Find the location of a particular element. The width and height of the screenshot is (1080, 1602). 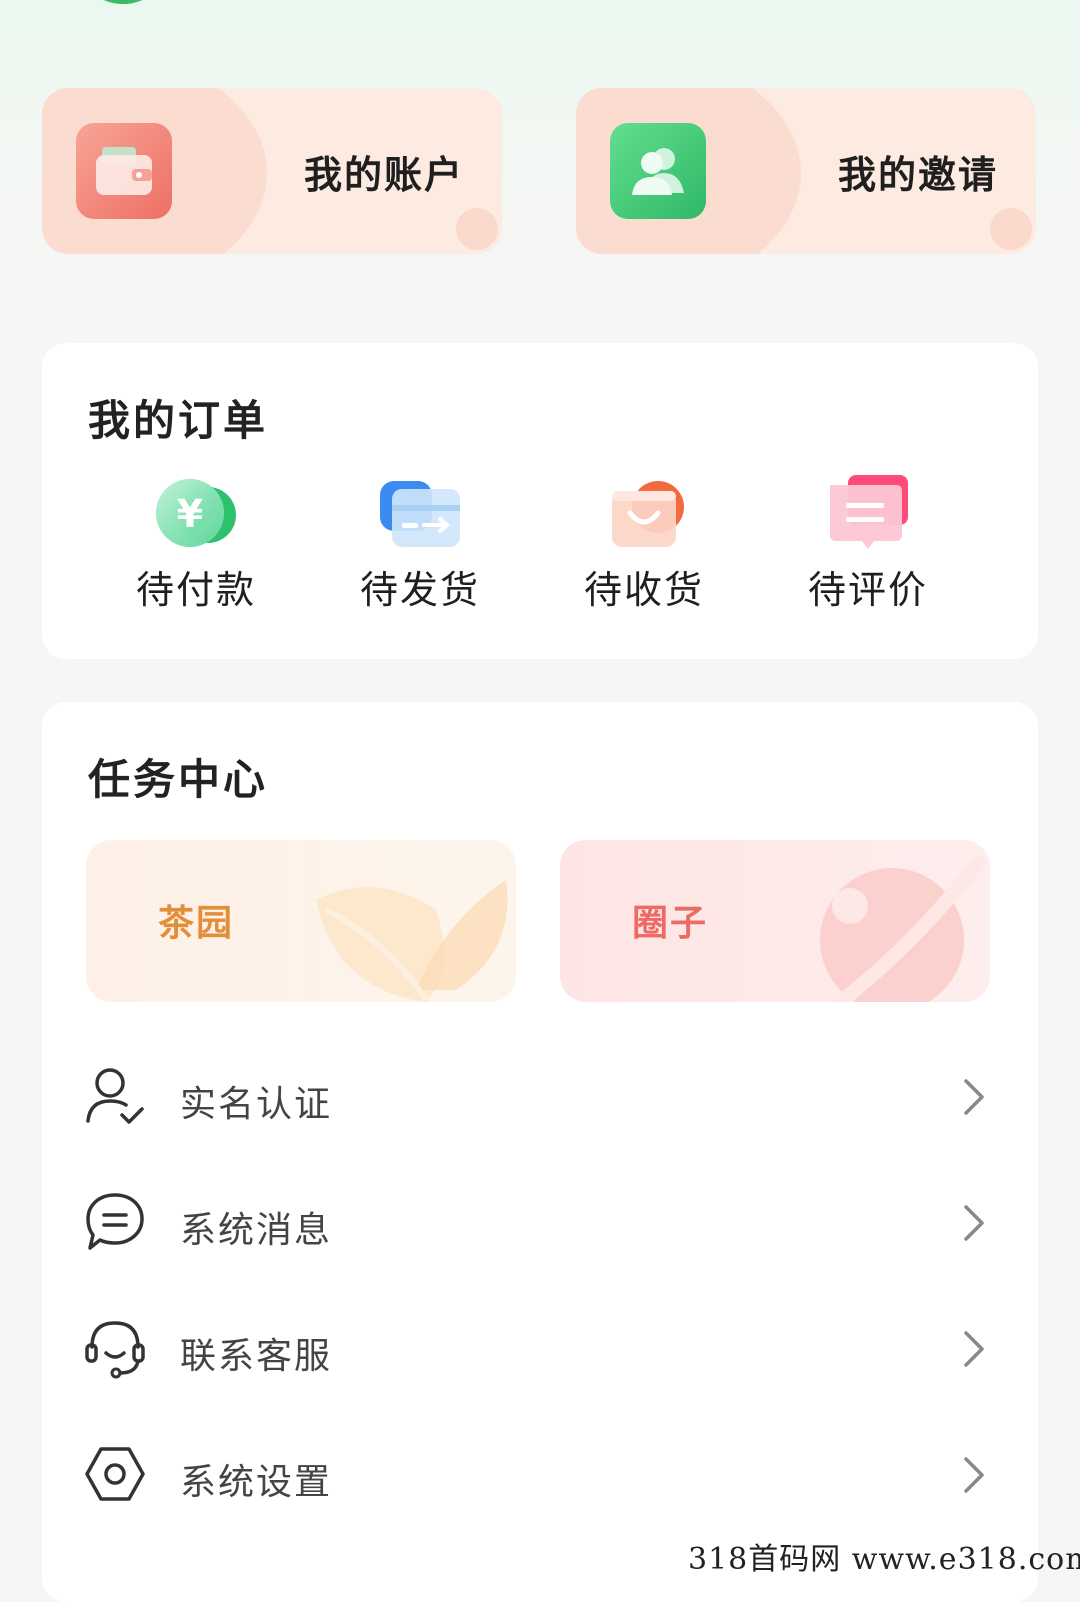

user-verify-icon is located at coordinates (115, 1096).